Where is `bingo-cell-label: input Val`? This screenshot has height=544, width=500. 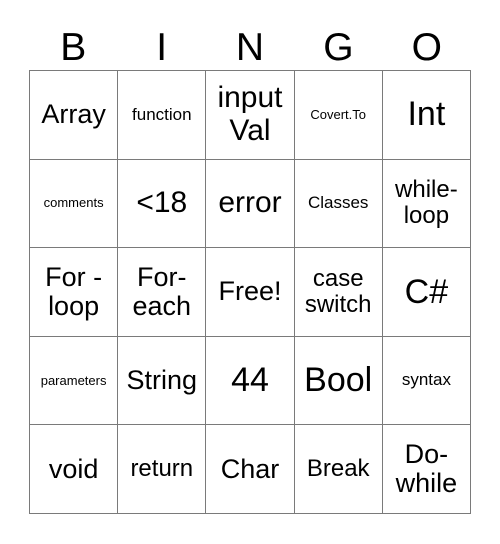 bingo-cell-label: input Val is located at coordinates (250, 114).